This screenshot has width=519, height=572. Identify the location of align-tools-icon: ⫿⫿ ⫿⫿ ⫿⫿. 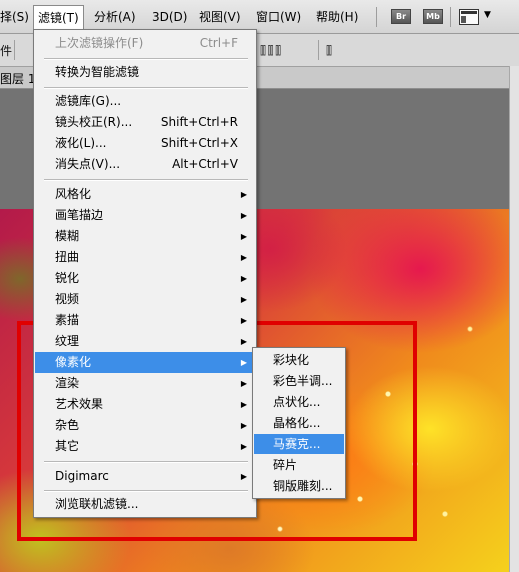
(270, 51).